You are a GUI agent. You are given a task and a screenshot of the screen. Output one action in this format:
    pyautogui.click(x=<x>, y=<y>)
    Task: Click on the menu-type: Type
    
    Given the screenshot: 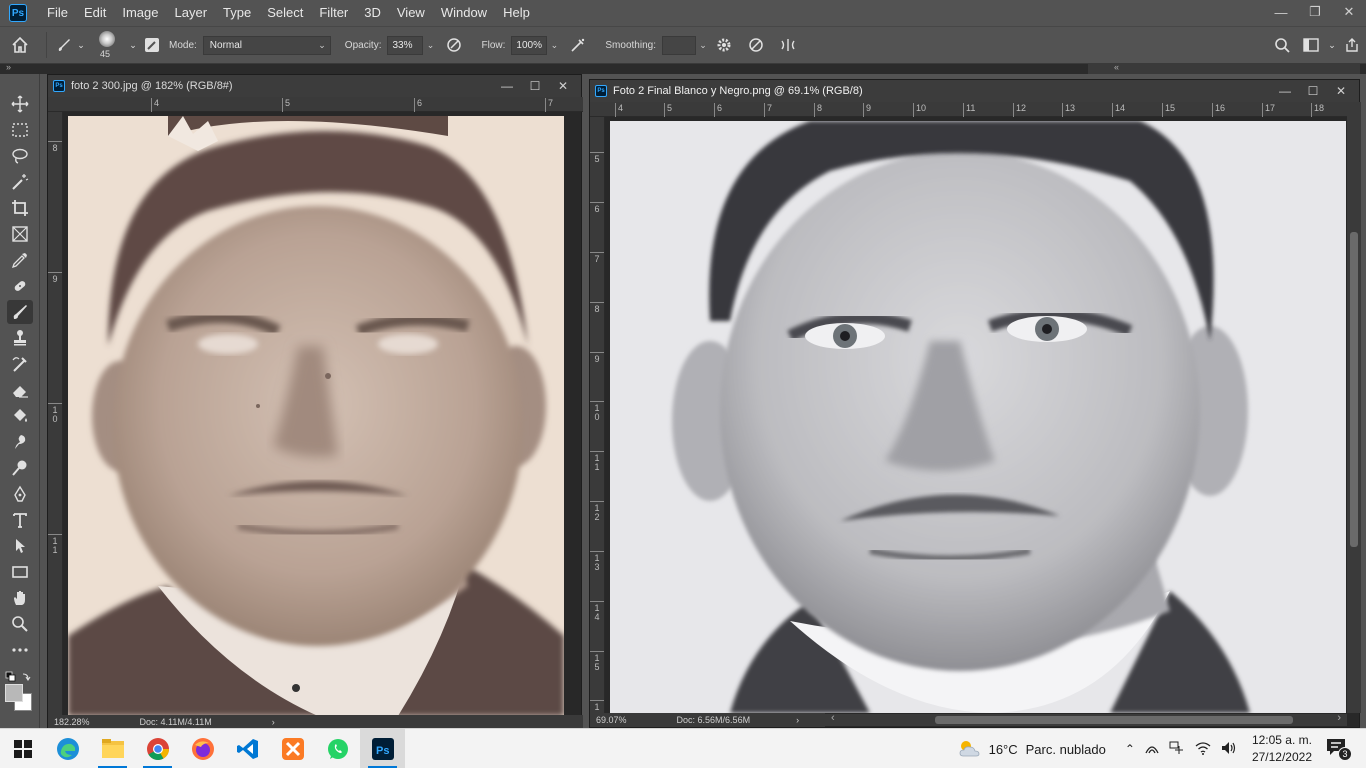 What is the action you would take?
    pyautogui.click(x=237, y=13)
    